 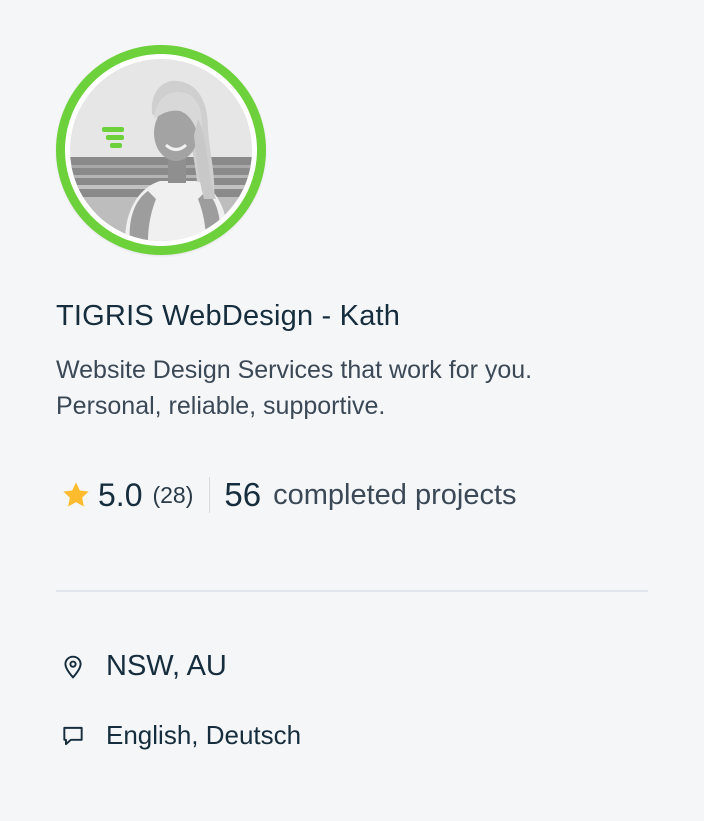 What do you see at coordinates (210, 495) in the screenshot?
I see `stats-divider` at bounding box center [210, 495].